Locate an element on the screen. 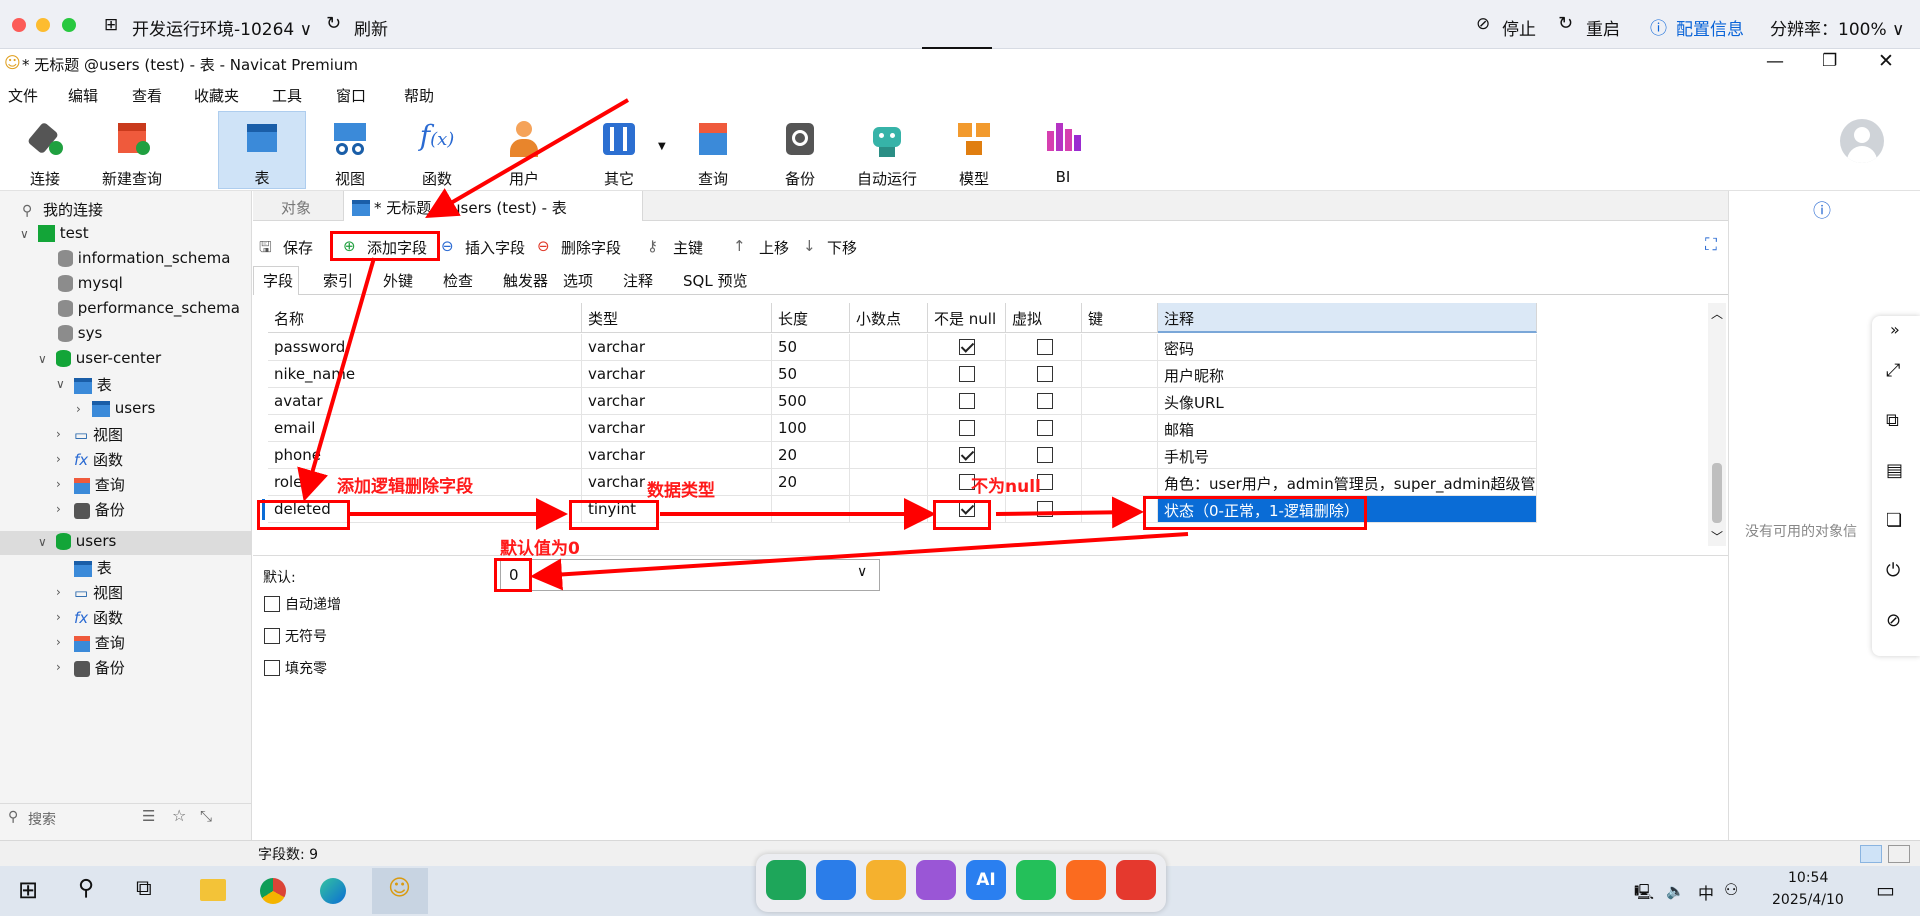 This screenshot has height=916, width=1920. refresh-icon: ↻ is located at coordinates (333, 23).